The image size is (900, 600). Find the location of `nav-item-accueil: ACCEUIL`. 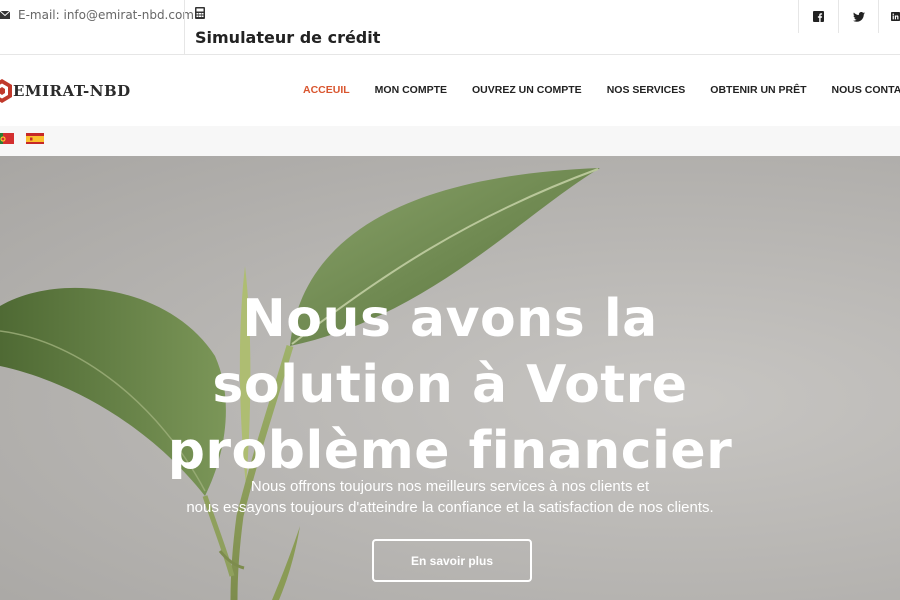

nav-item-accueil: ACCEUIL is located at coordinates (326, 90).